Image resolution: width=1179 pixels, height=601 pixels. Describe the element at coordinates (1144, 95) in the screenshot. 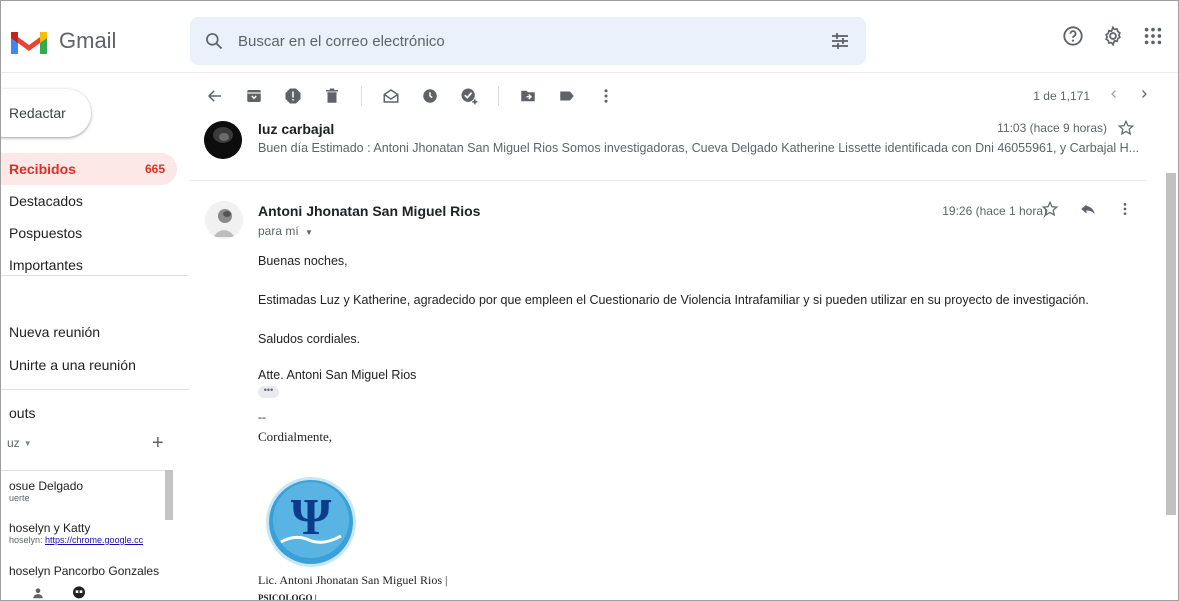

I see `chevron-right-icon` at that location.